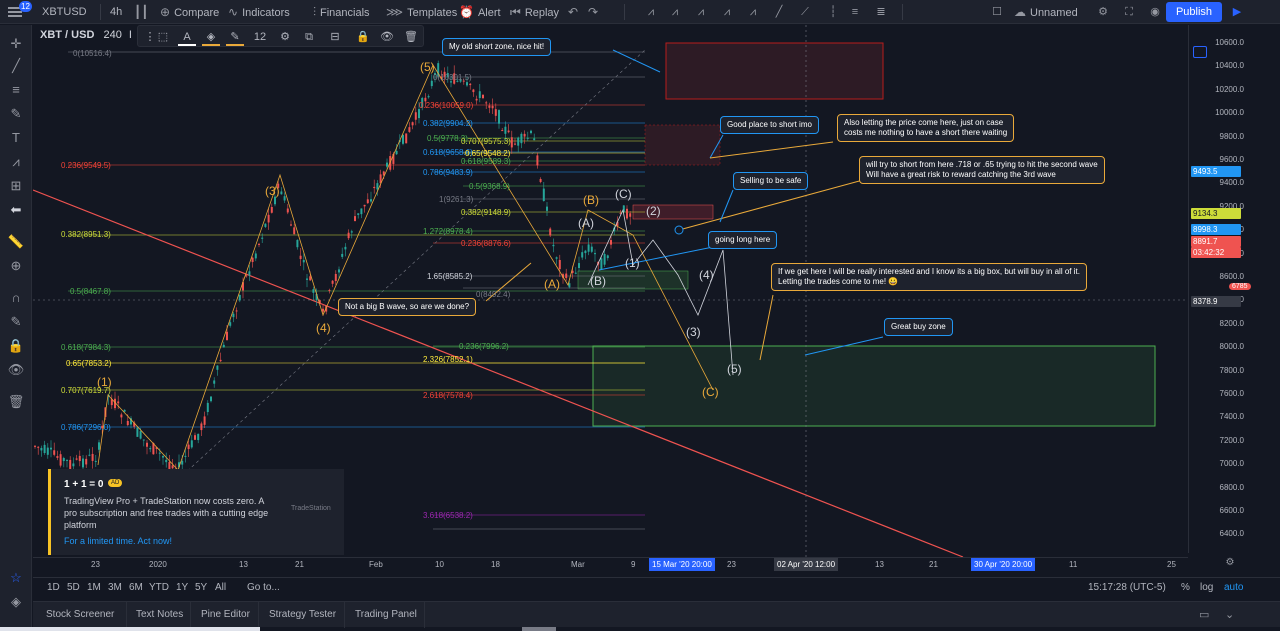  I want to click on auto-toggle: auto, so click(1233, 587).